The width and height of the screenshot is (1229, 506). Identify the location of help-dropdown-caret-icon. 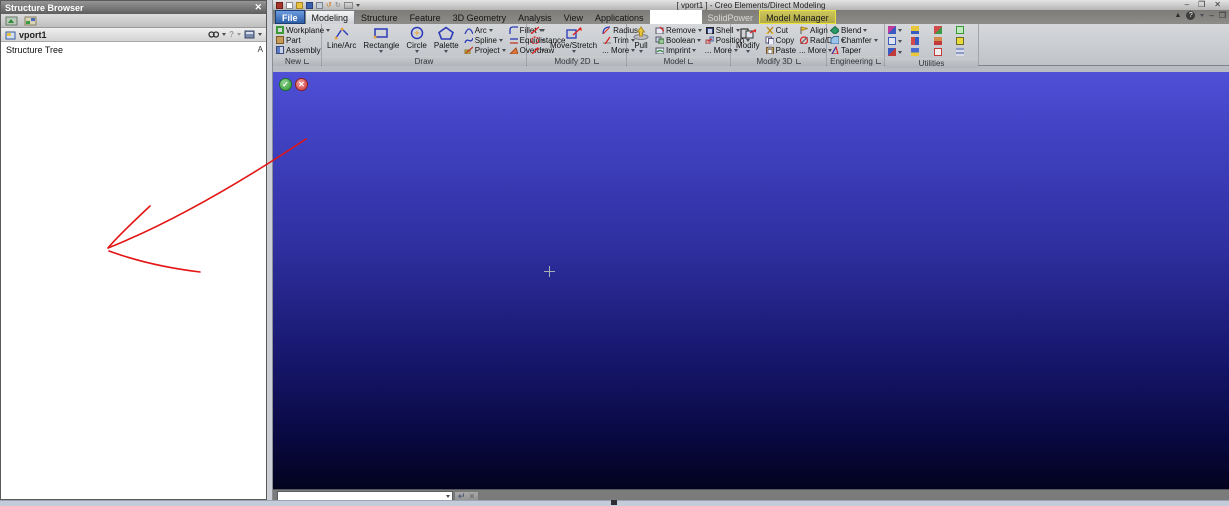
(1202, 15).